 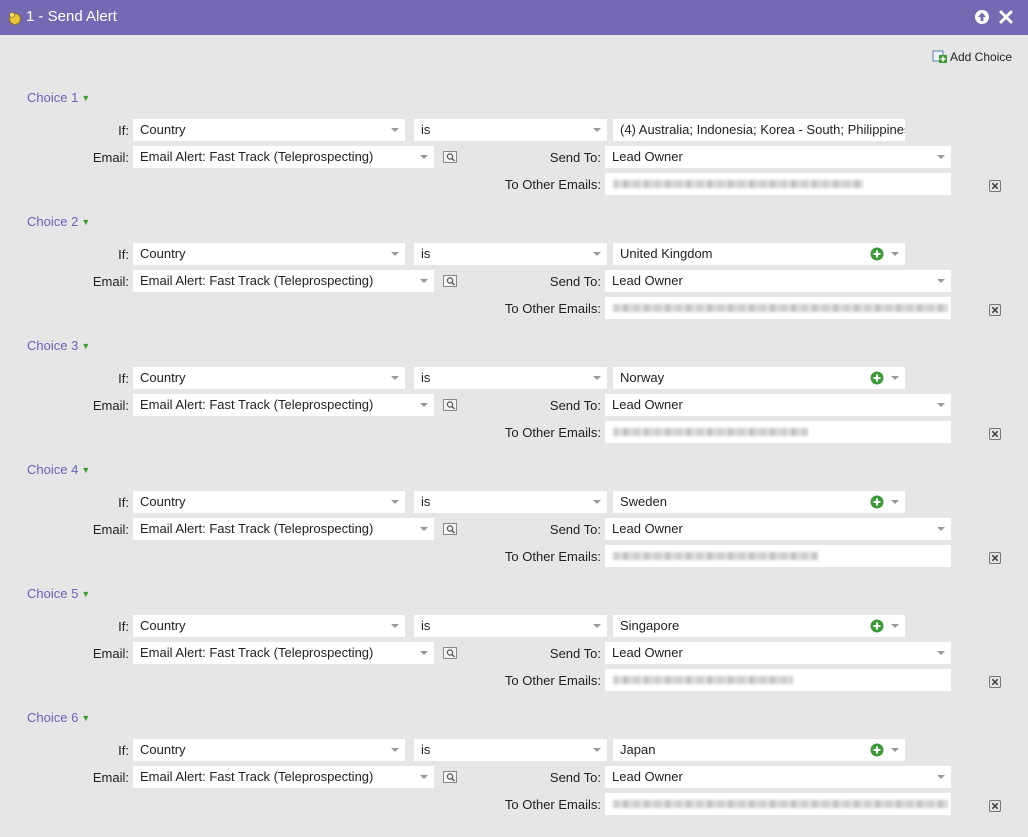 I want to click on add-choice-button: Add Choice, so click(x=972, y=57).